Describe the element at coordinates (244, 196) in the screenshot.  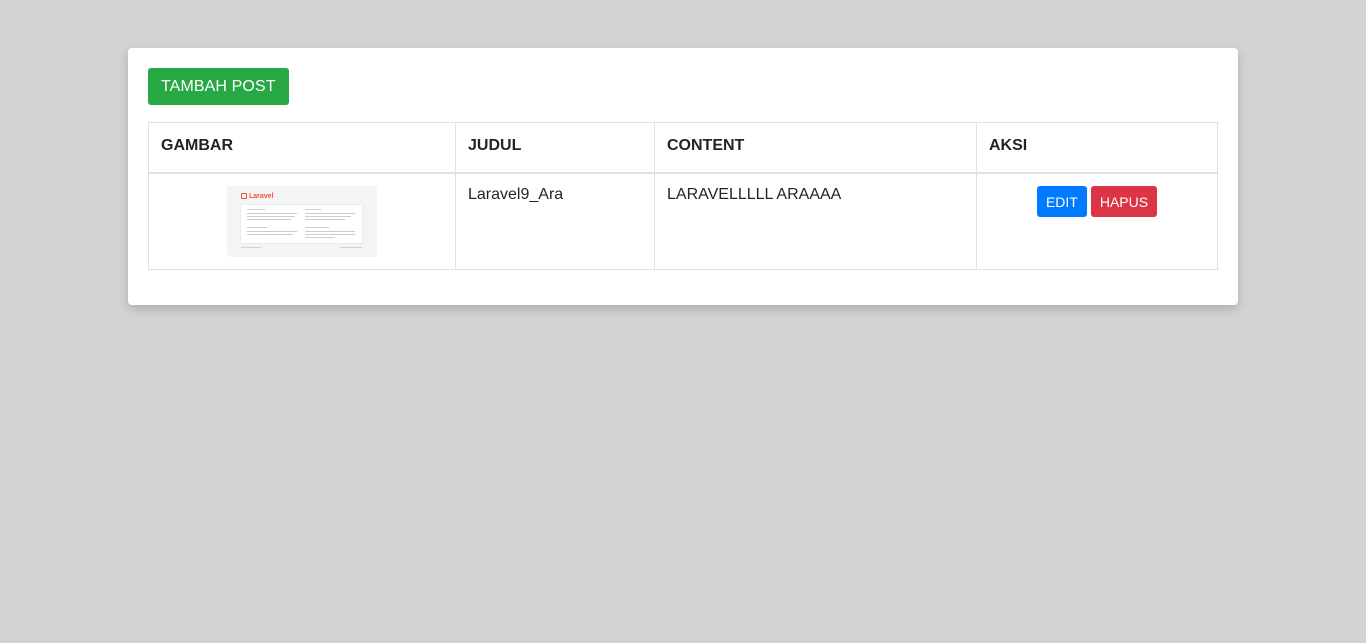
I see `laravel-logo-icon` at that location.